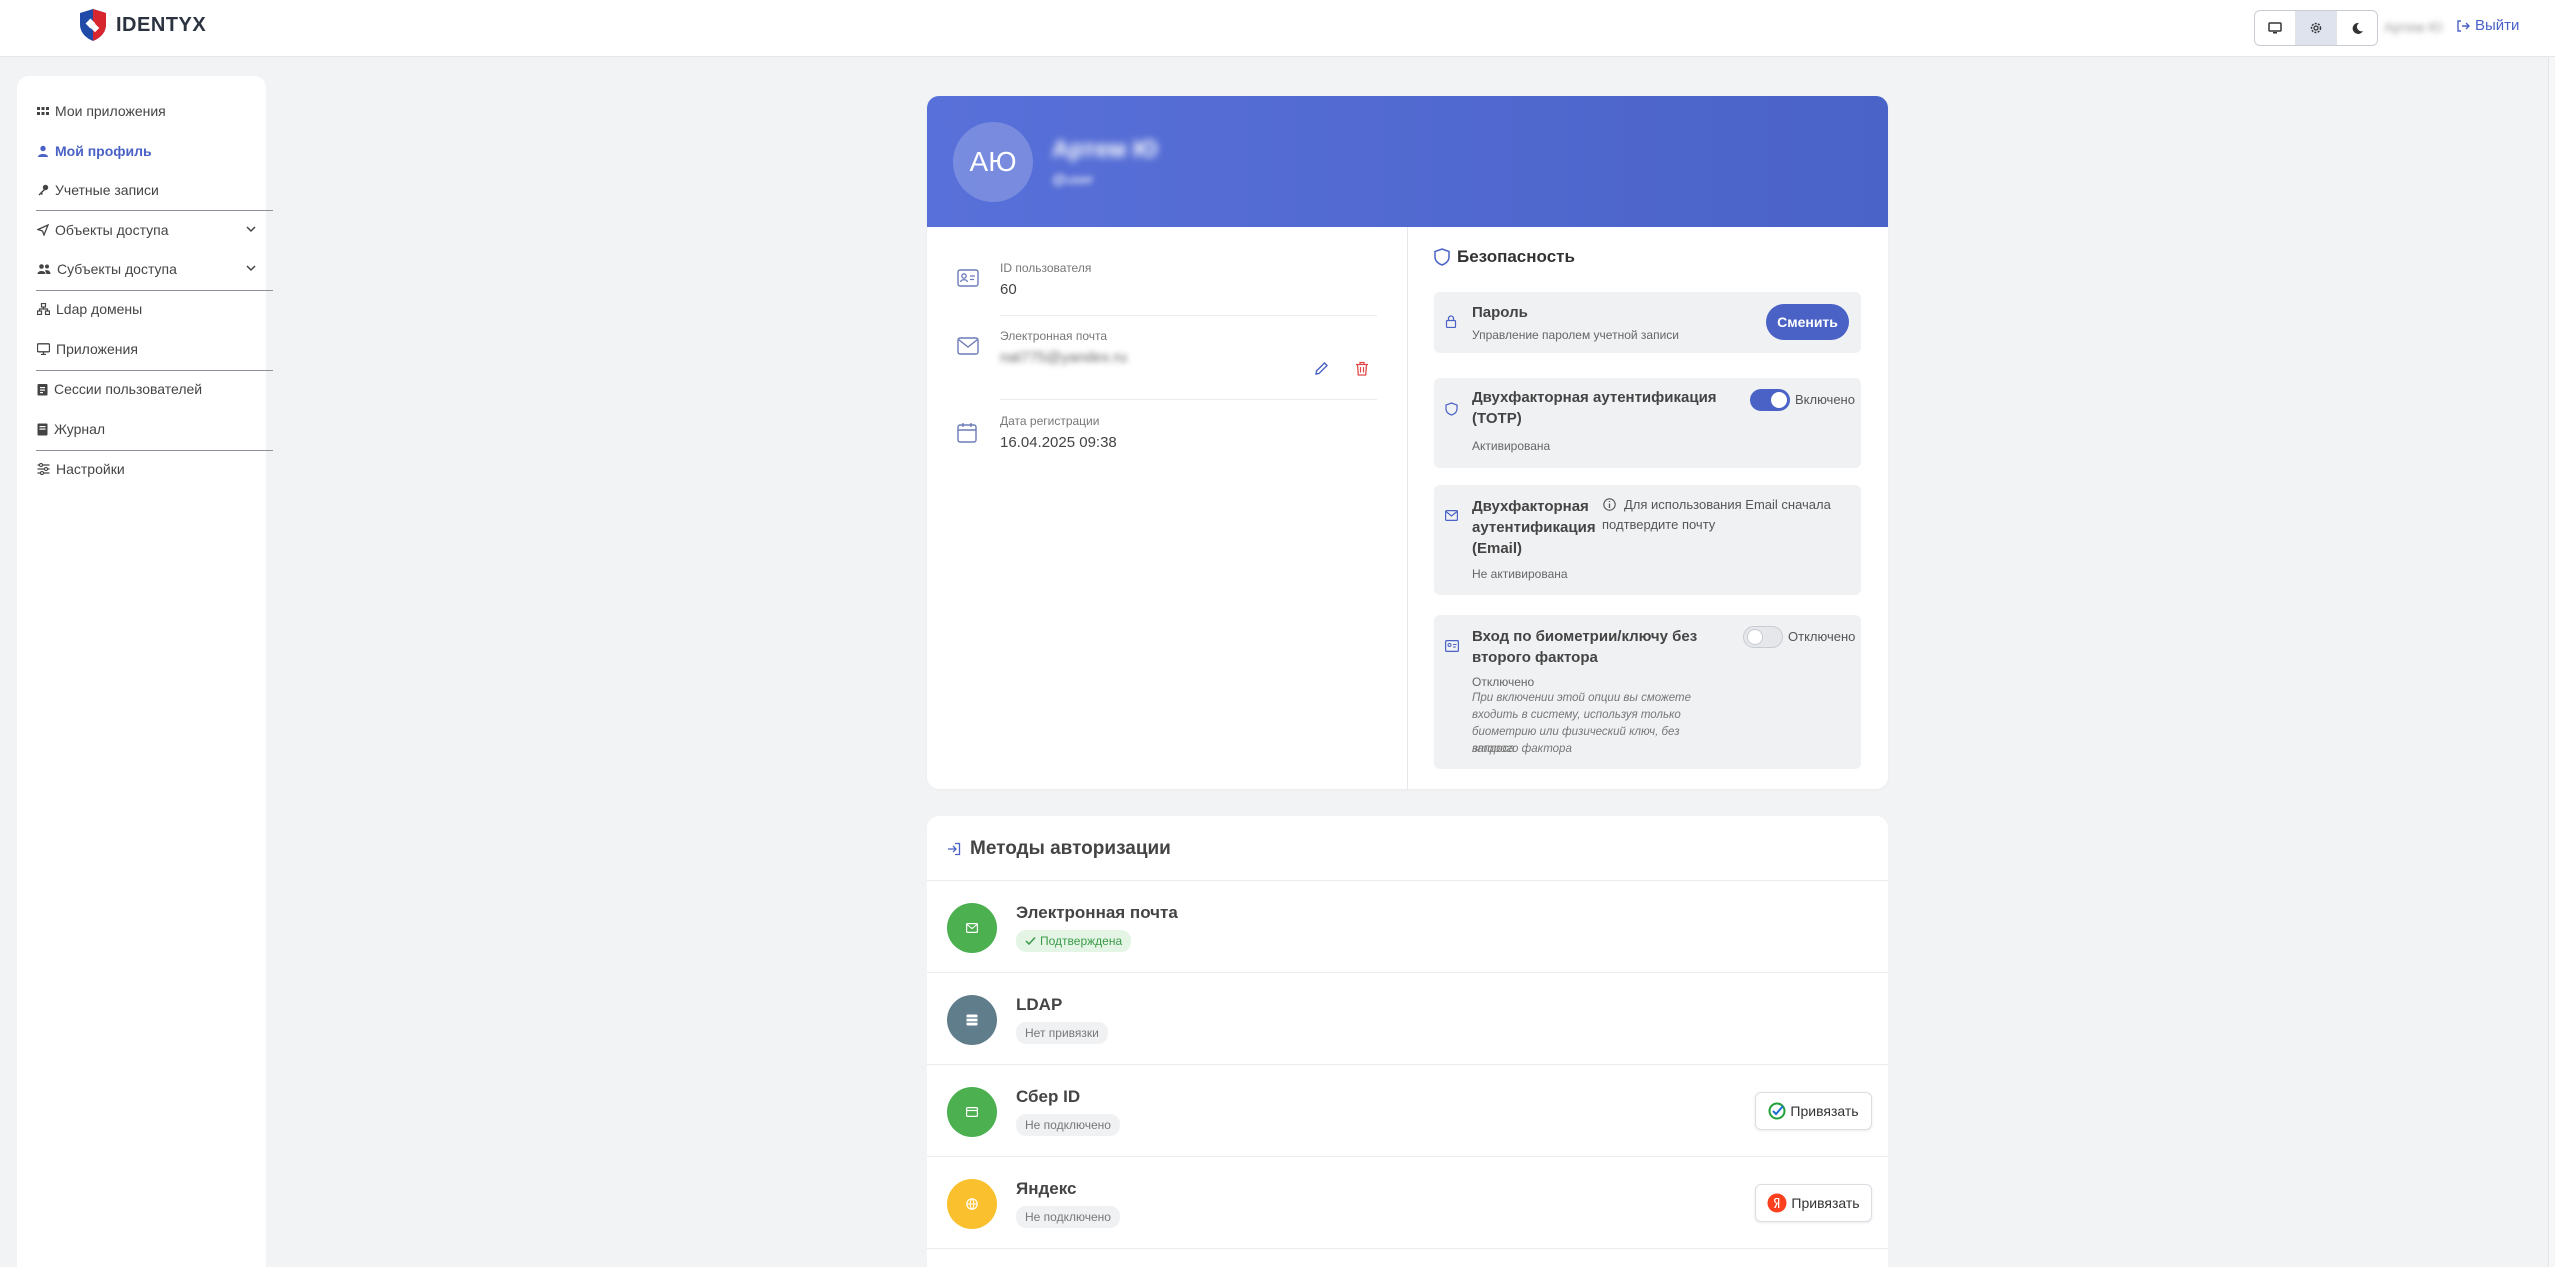 Image resolution: width=2555 pixels, height=1267 pixels. I want to click on clipboard-icon, so click(42, 389).